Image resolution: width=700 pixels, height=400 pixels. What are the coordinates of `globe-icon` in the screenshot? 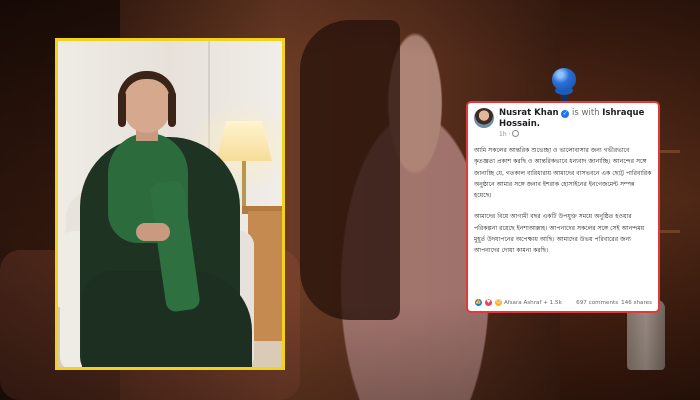 It's located at (516, 133).